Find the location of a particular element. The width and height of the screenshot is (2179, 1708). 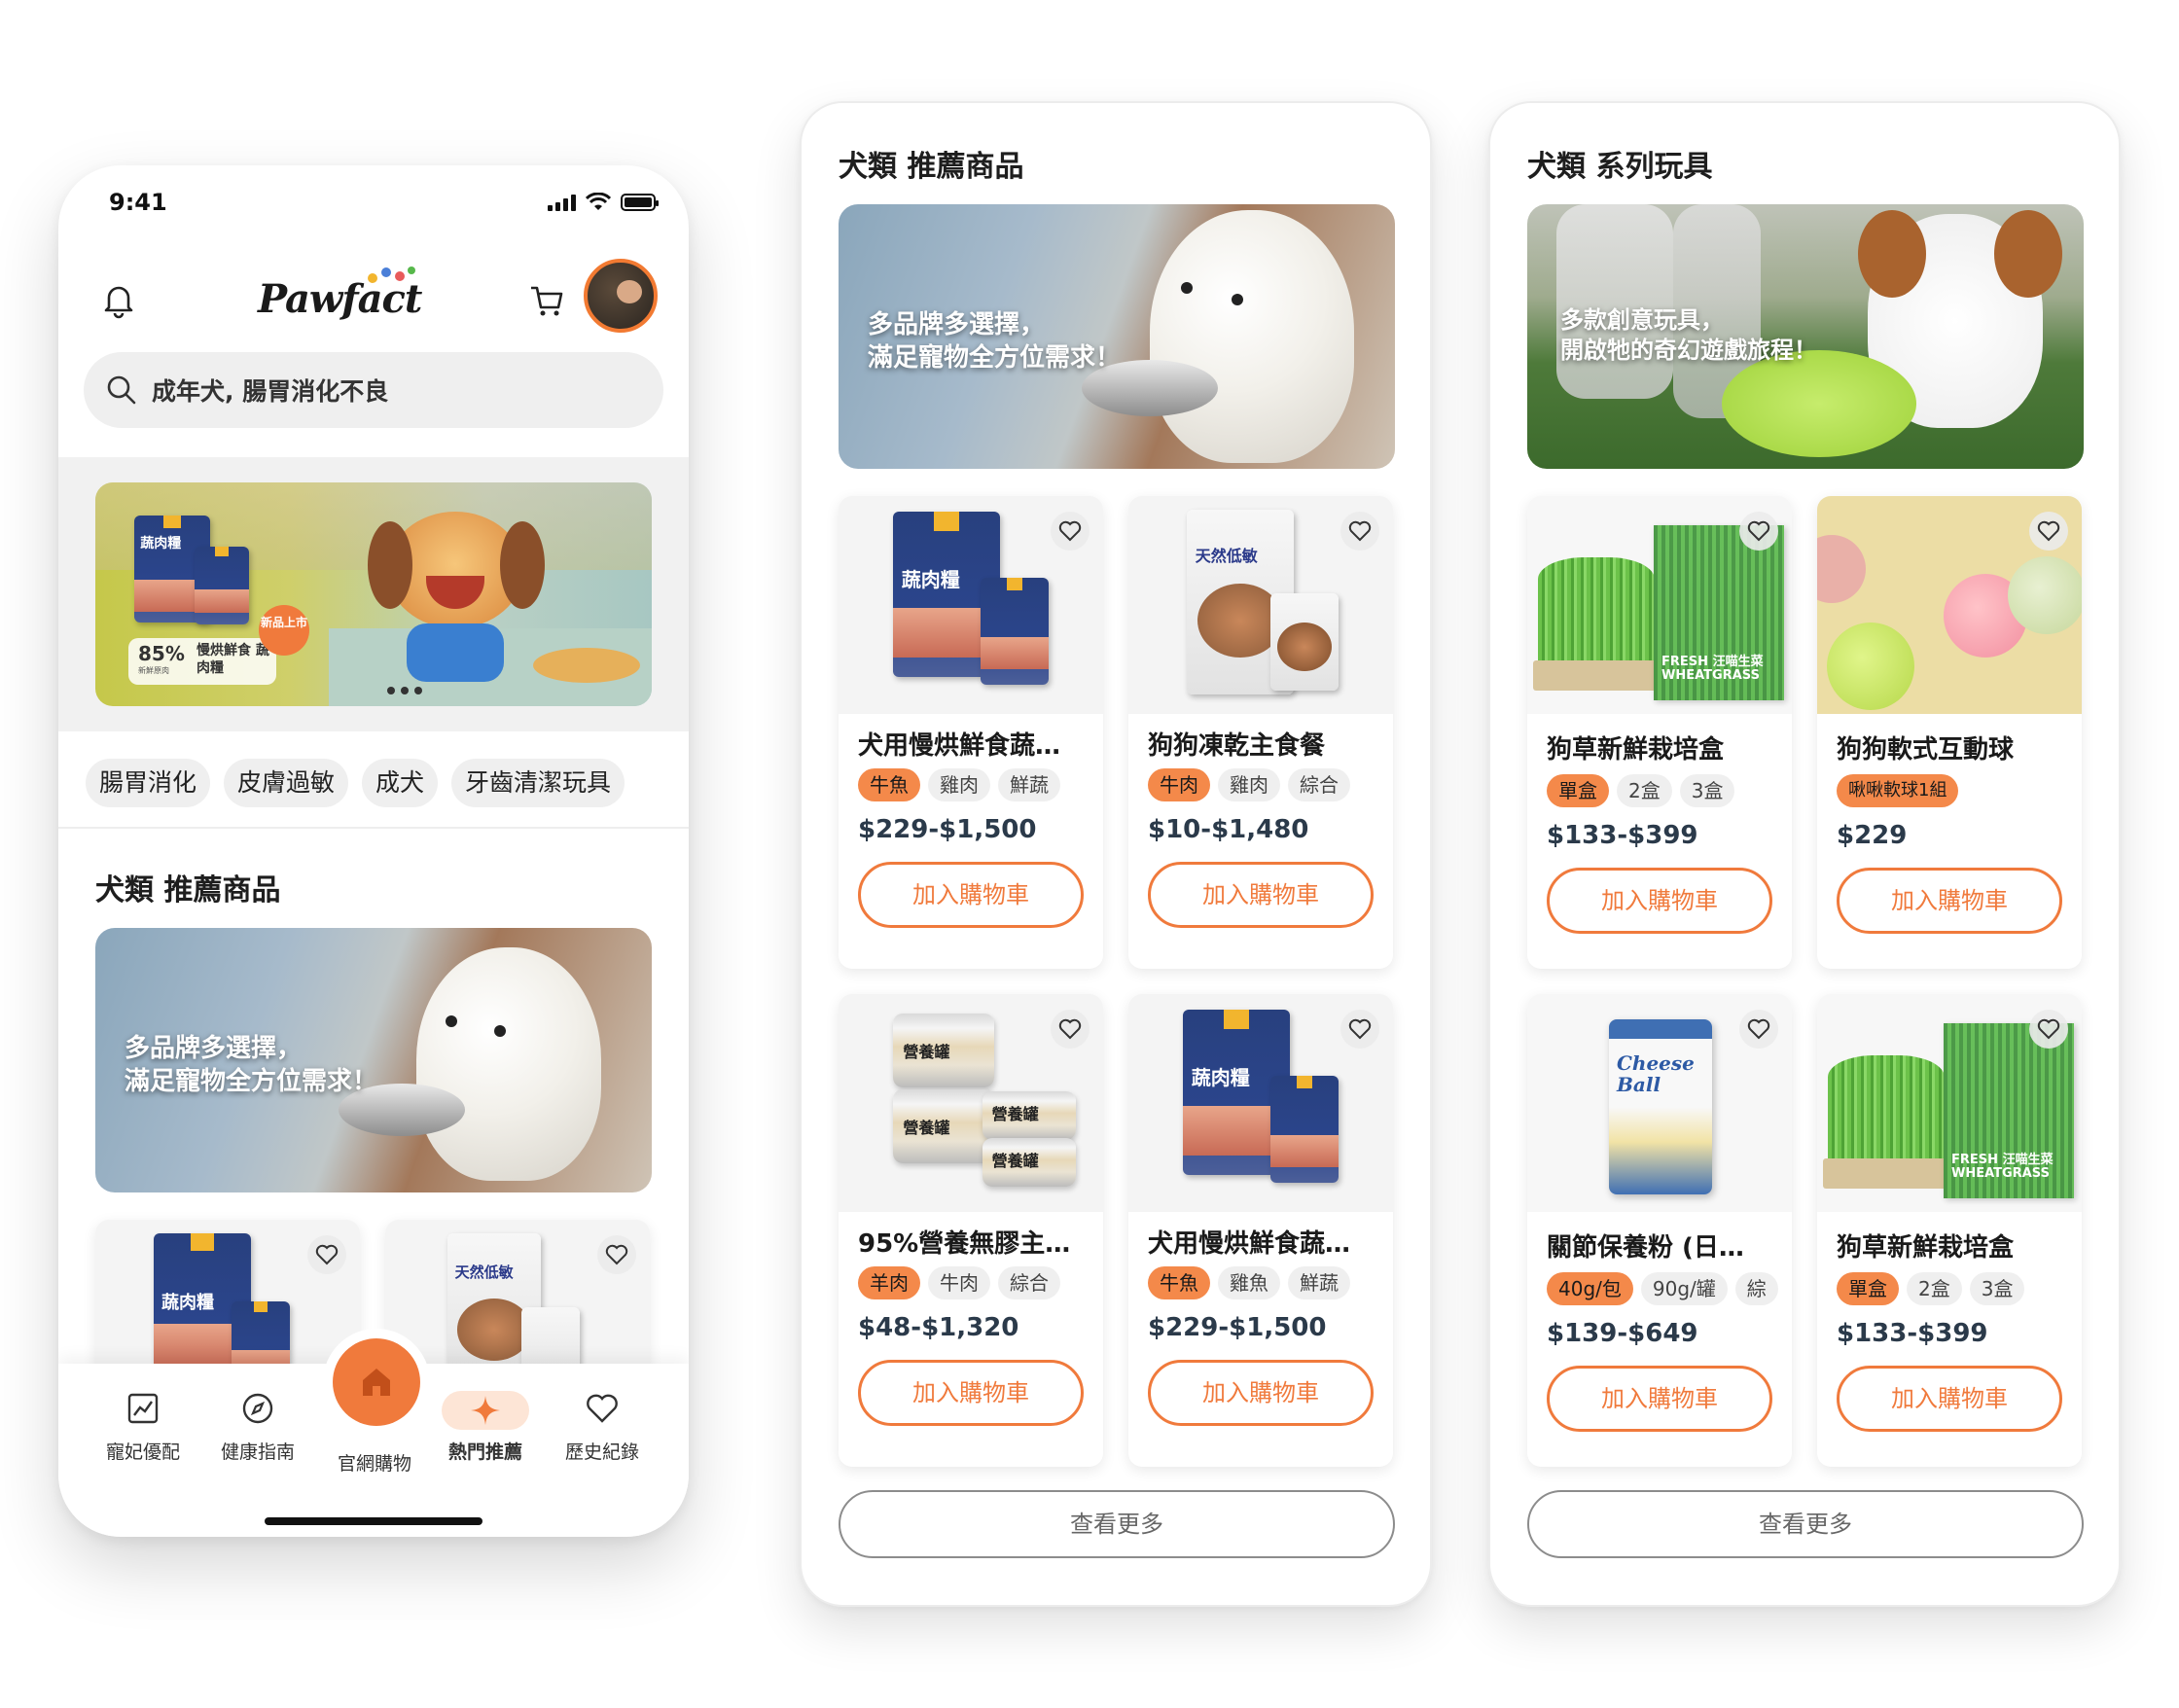

divider is located at coordinates (374, 828).